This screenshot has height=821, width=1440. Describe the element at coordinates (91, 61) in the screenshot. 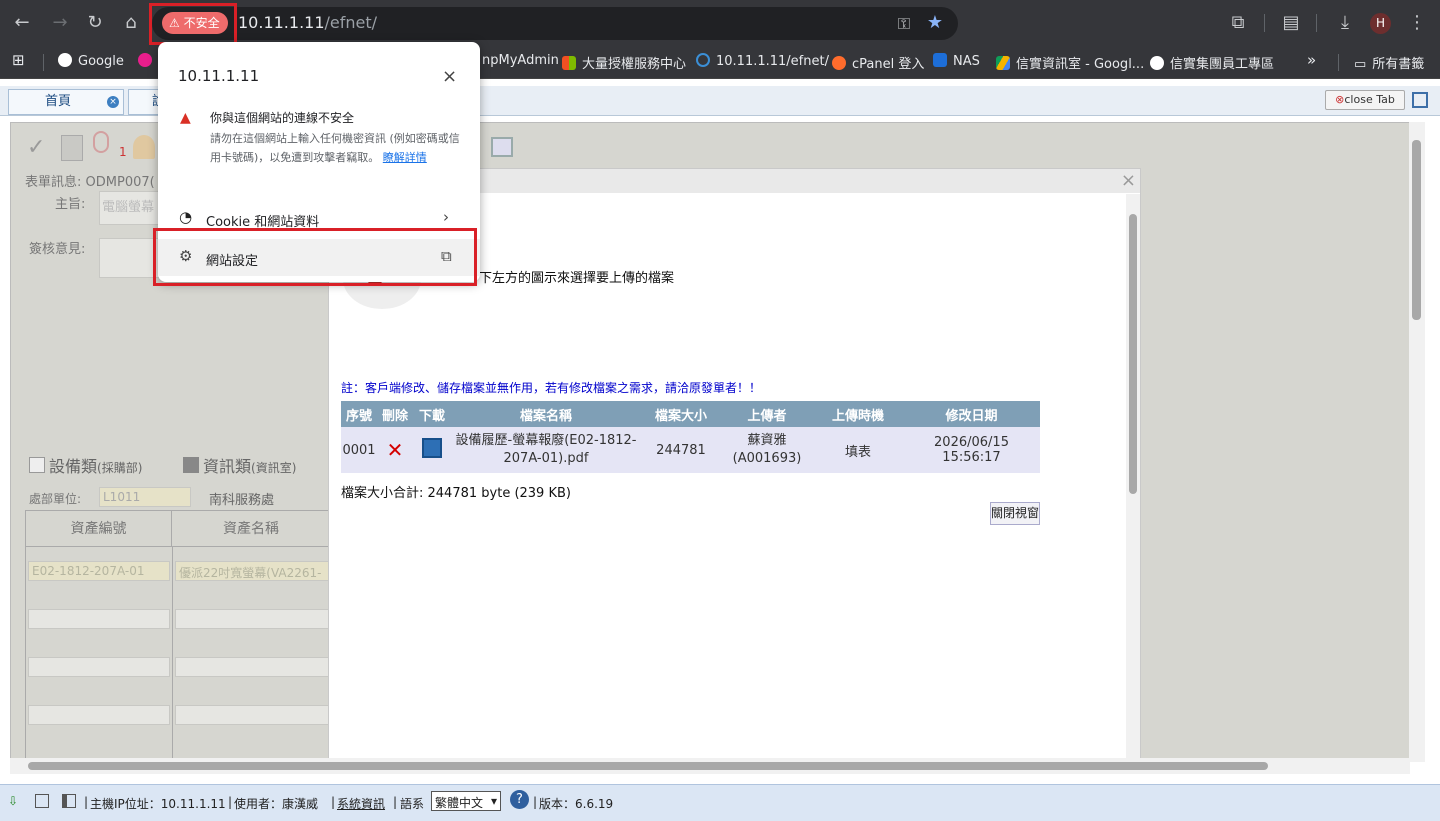

I see `bookmark-google: Google` at that location.